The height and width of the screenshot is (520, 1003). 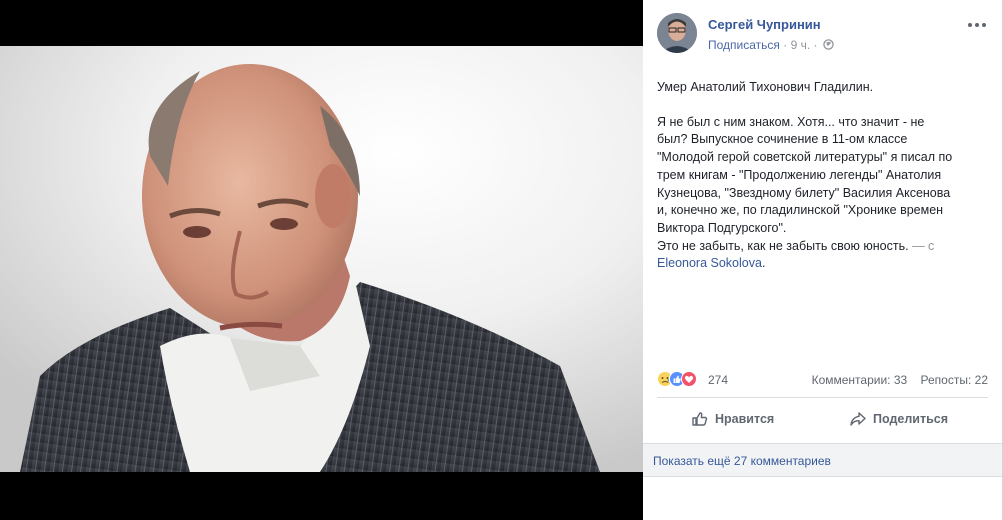 What do you see at coordinates (822, 397) in the screenshot?
I see `divider` at bounding box center [822, 397].